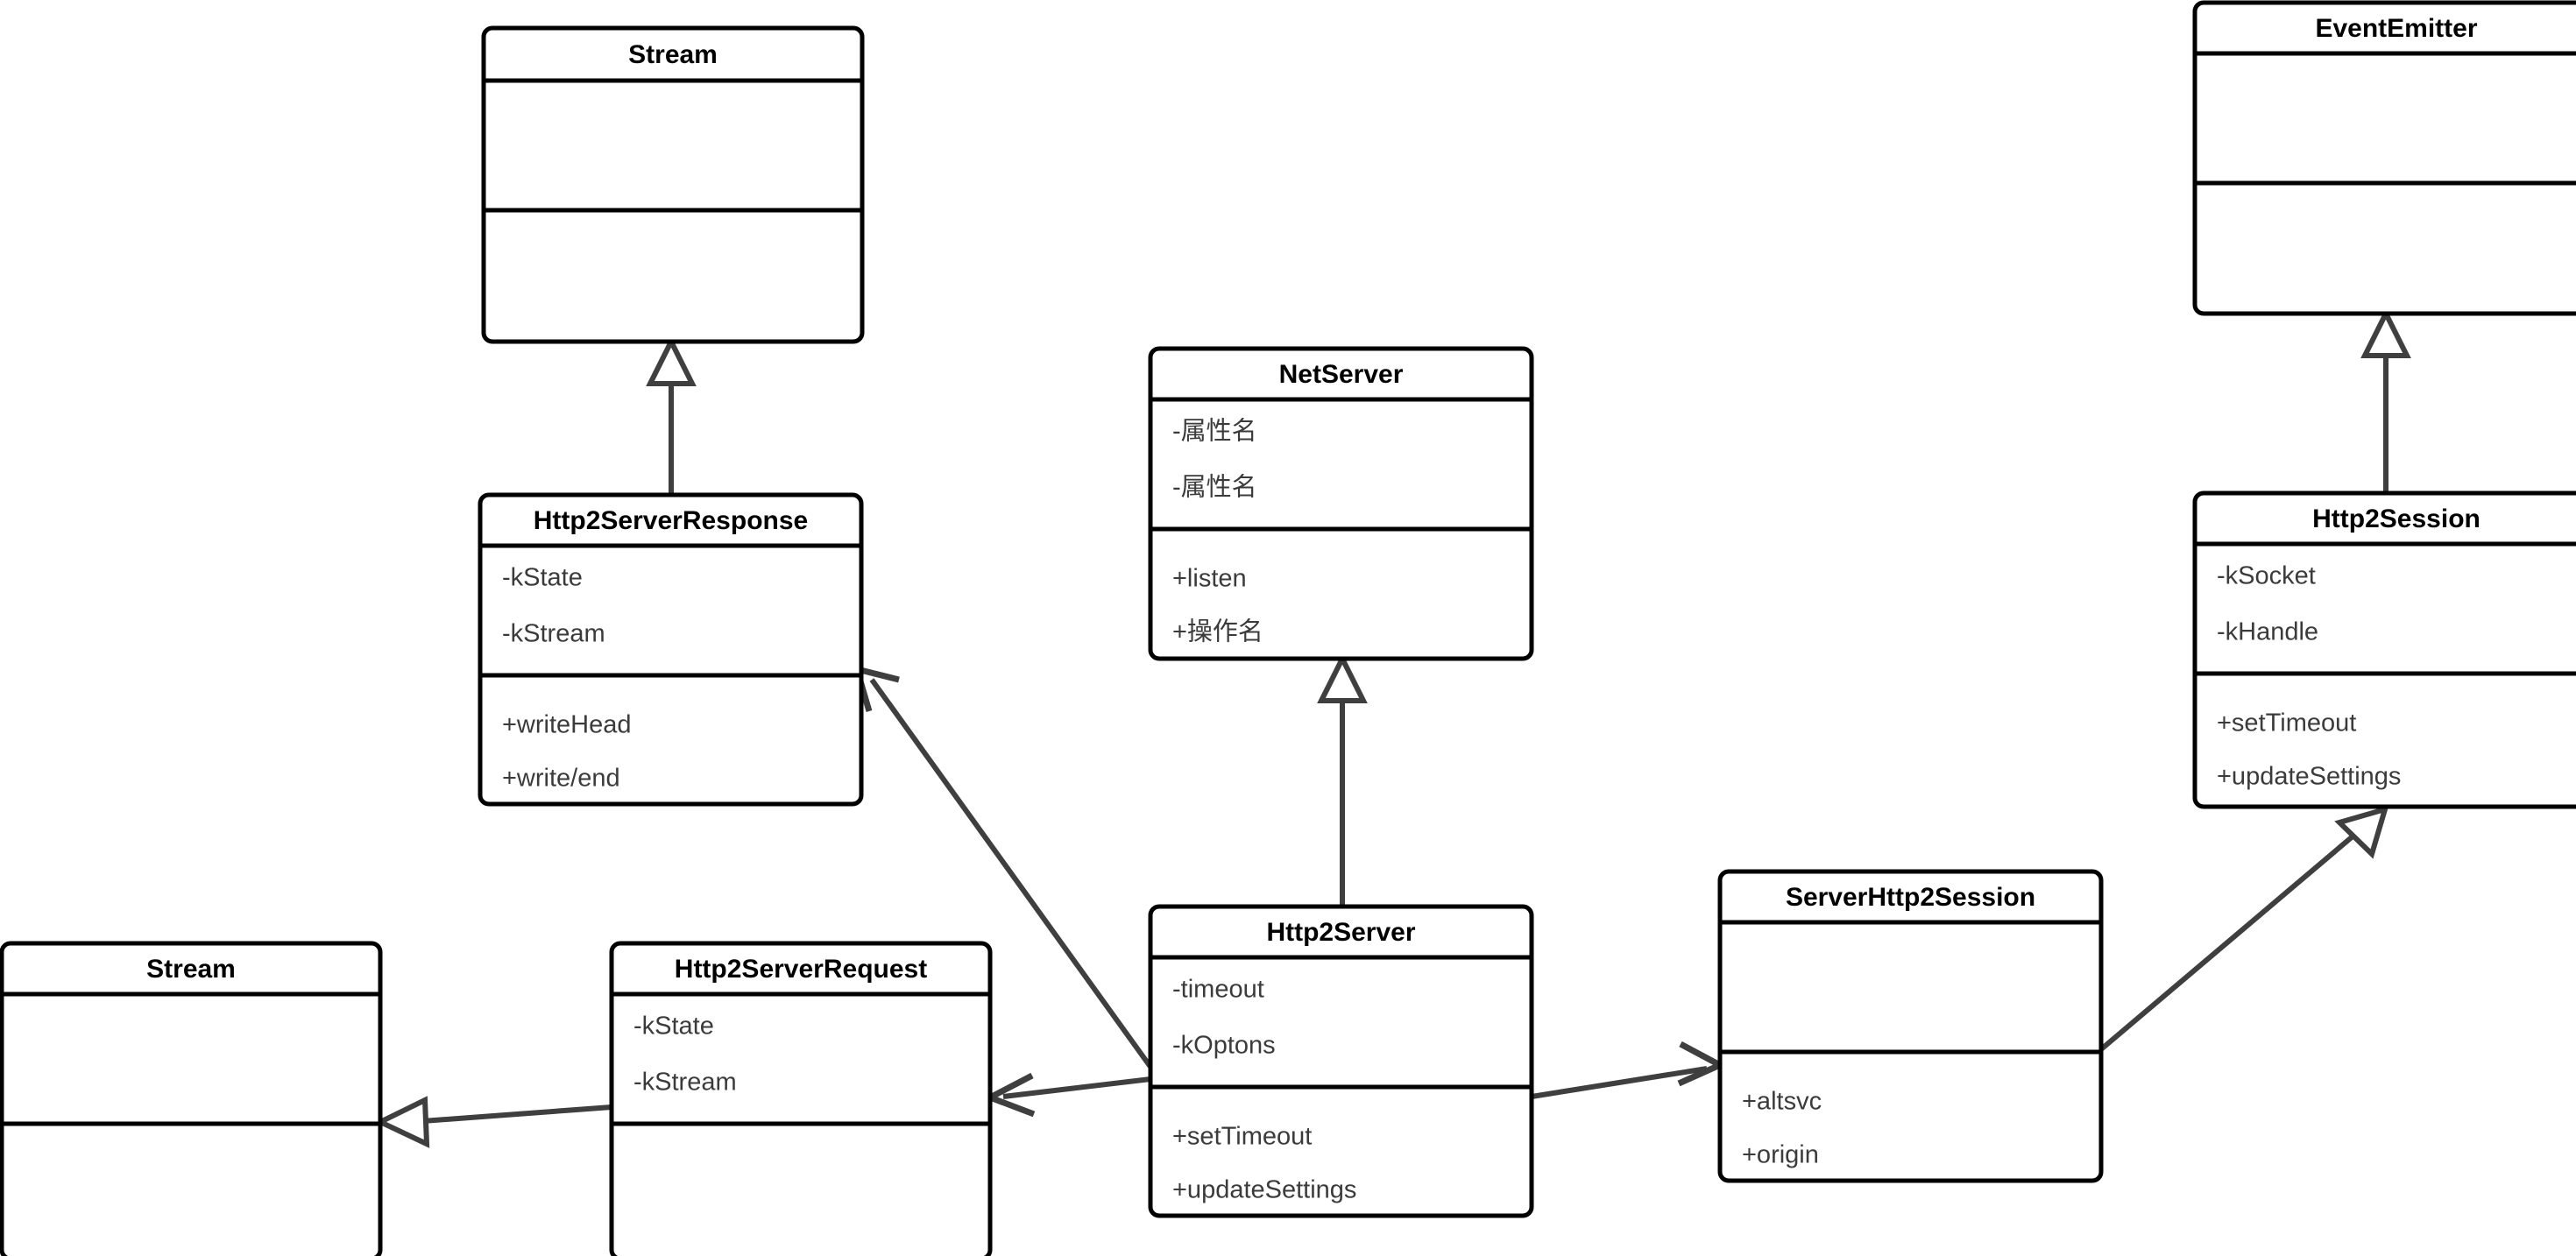 The width and height of the screenshot is (2576, 1256). What do you see at coordinates (1340, 932) in the screenshot?
I see `class-name-label: Http2Server` at bounding box center [1340, 932].